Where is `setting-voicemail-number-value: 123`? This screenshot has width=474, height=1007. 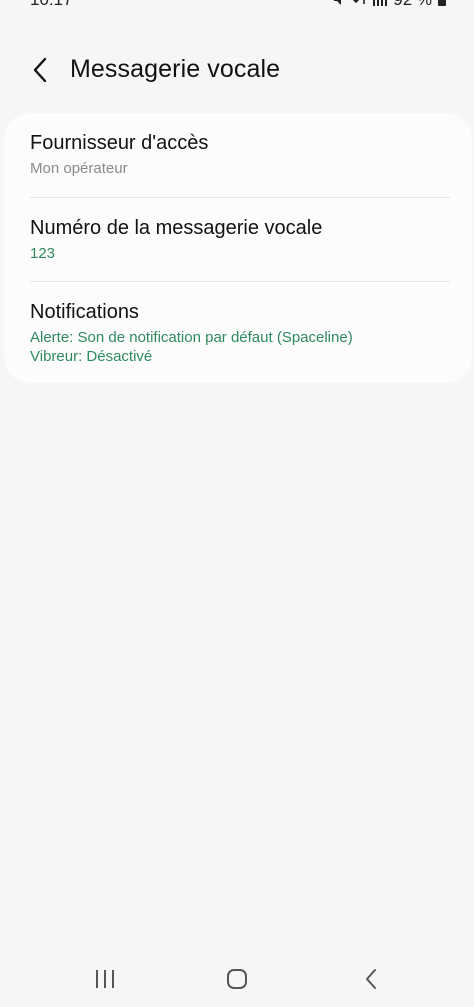
setting-voicemail-number-value: 123 is located at coordinates (43, 253).